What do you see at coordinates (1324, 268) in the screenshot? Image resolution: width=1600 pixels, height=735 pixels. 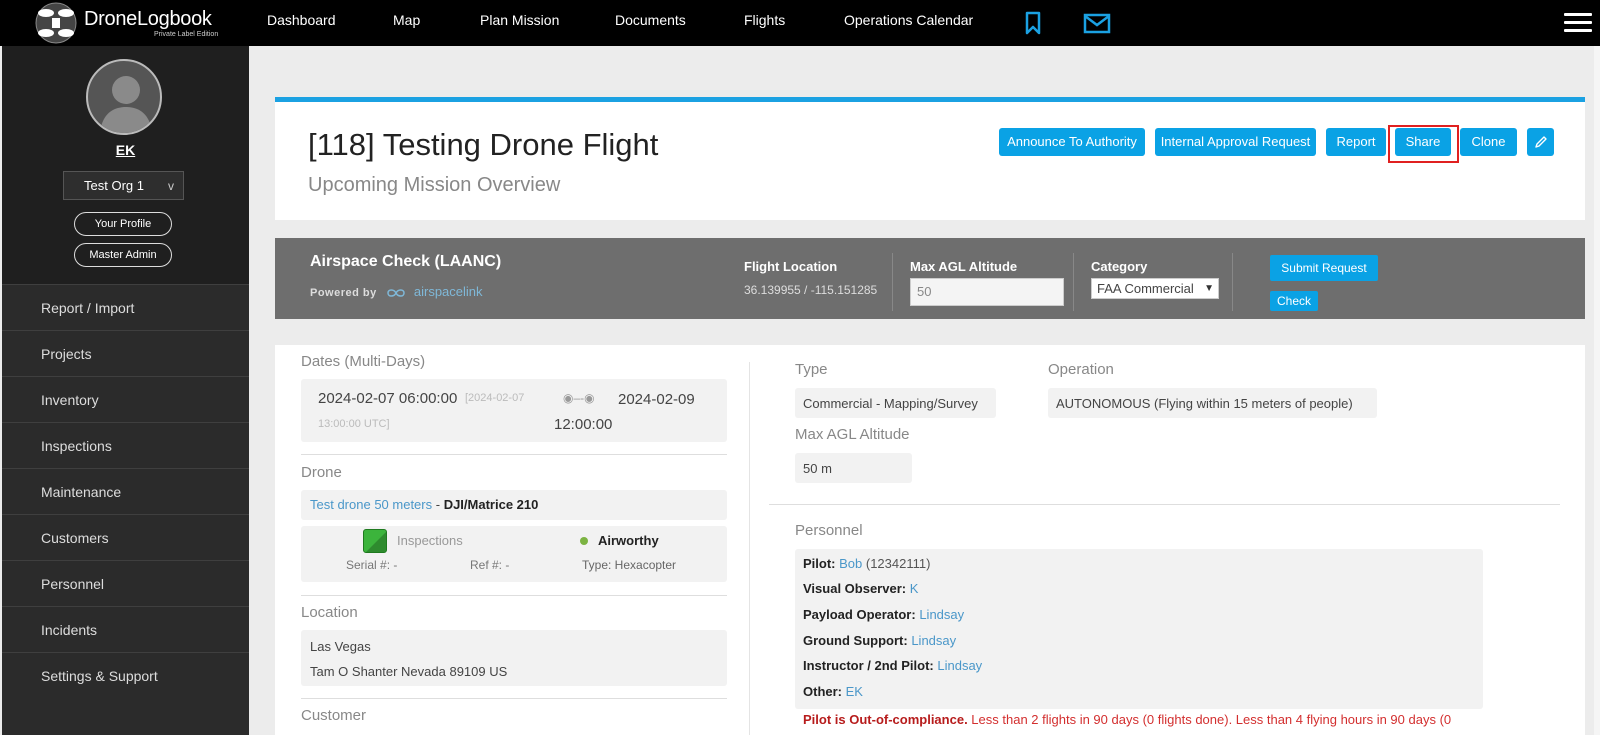 I see `submit-request-button: Submit Request` at bounding box center [1324, 268].